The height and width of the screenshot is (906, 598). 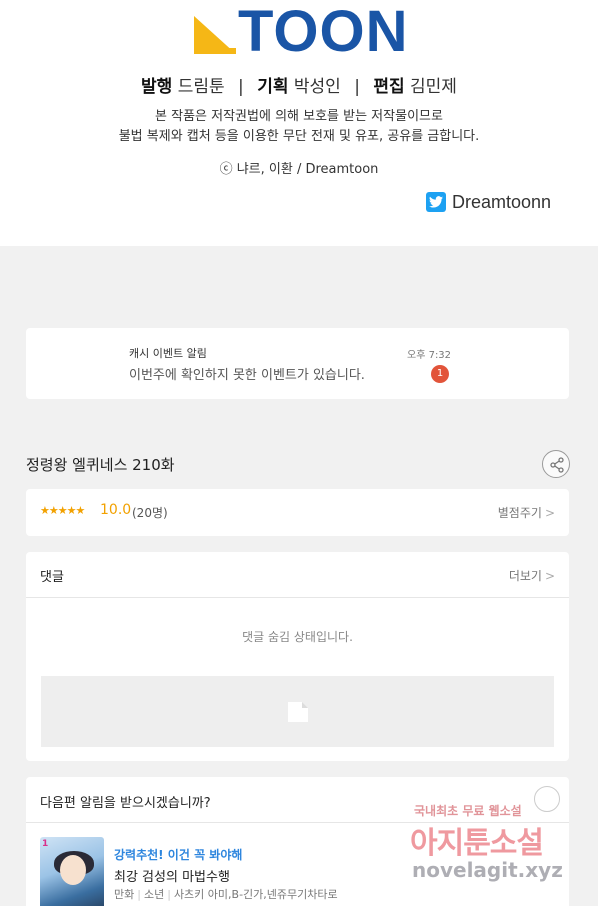 I want to click on next-episode-question: 다음편 알림을 받으시겠습니까?, so click(x=125, y=803).